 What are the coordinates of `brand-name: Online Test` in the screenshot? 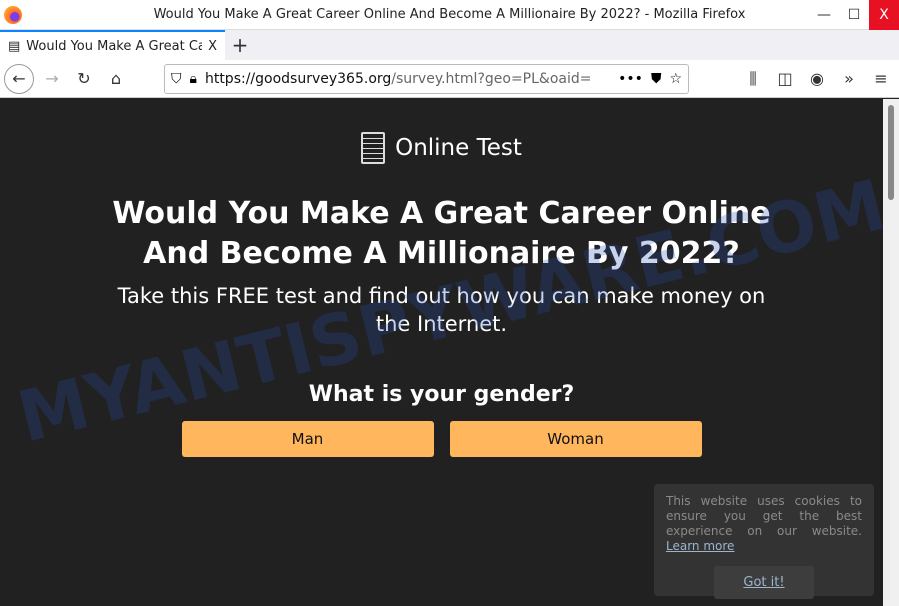 It's located at (458, 148).